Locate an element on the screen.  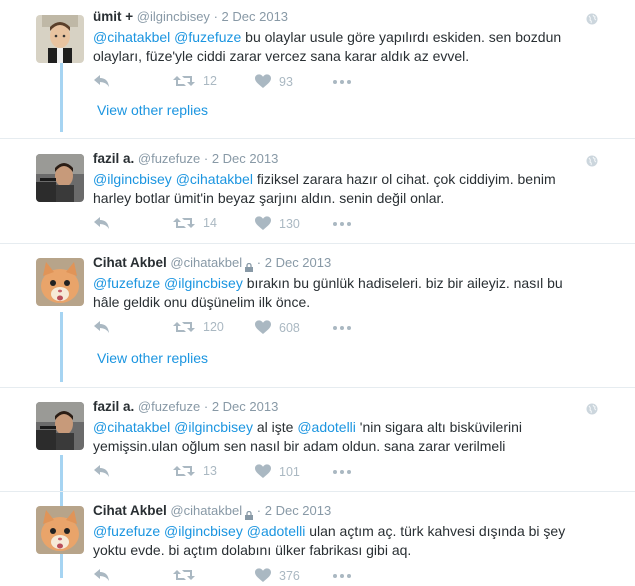
retweet-button: 14 is located at coordinates (195, 223).